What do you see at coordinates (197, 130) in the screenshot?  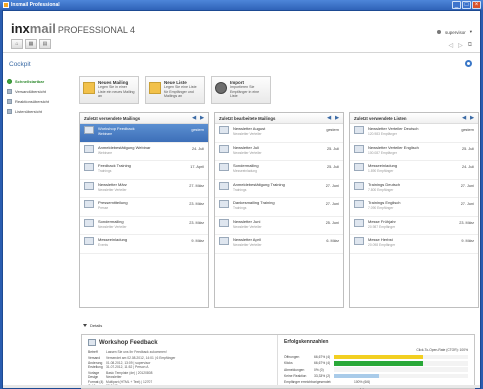 I see `item-date: gestern` at bounding box center [197, 130].